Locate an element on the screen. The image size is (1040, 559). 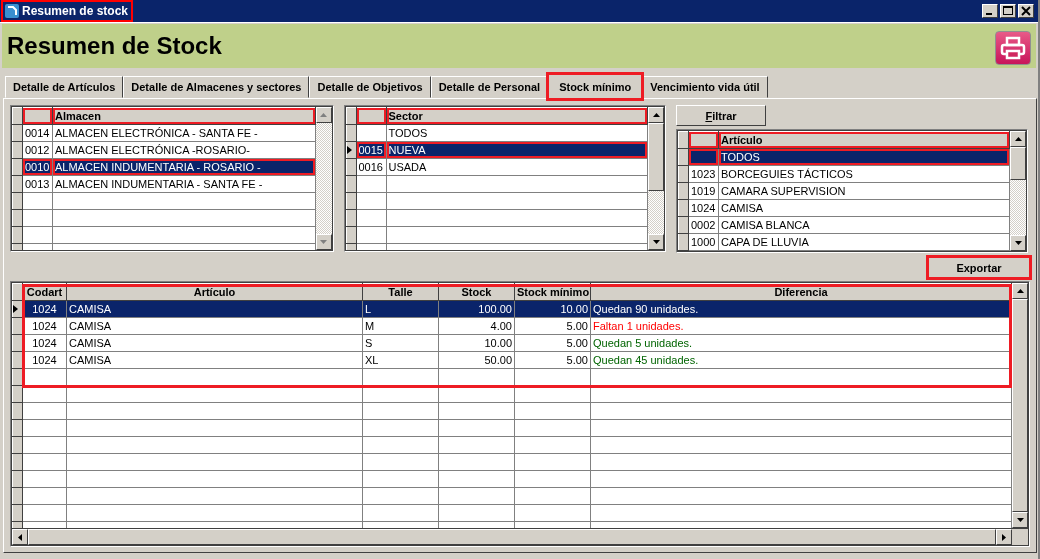
table-cell: 50.00 is located at coordinates (476, 360).